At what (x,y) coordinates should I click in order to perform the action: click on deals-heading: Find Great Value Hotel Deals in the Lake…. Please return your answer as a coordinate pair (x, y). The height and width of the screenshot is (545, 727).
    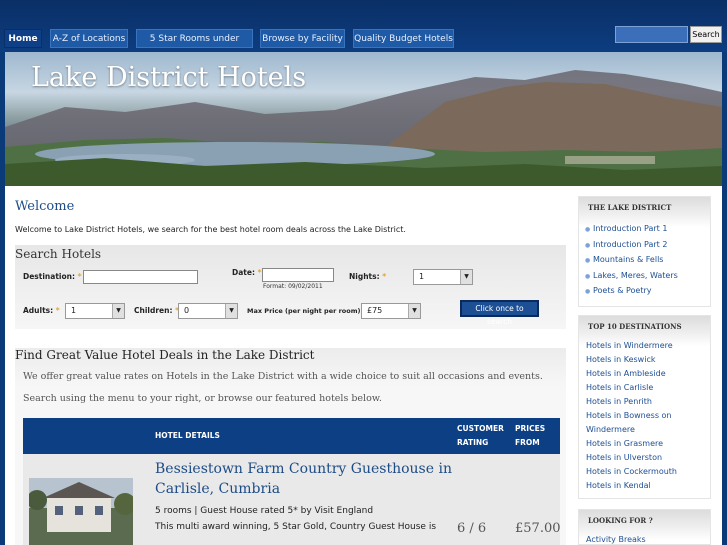
    Looking at the image, I should click on (165, 355).